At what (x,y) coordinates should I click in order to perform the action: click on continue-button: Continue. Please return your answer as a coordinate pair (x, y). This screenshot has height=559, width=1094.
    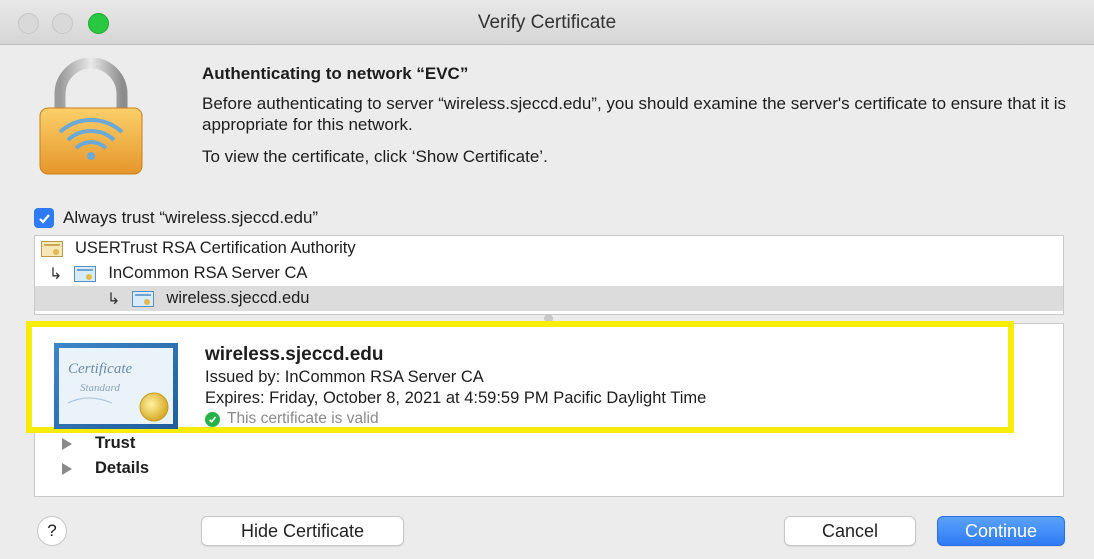
    Looking at the image, I should click on (1001, 531).